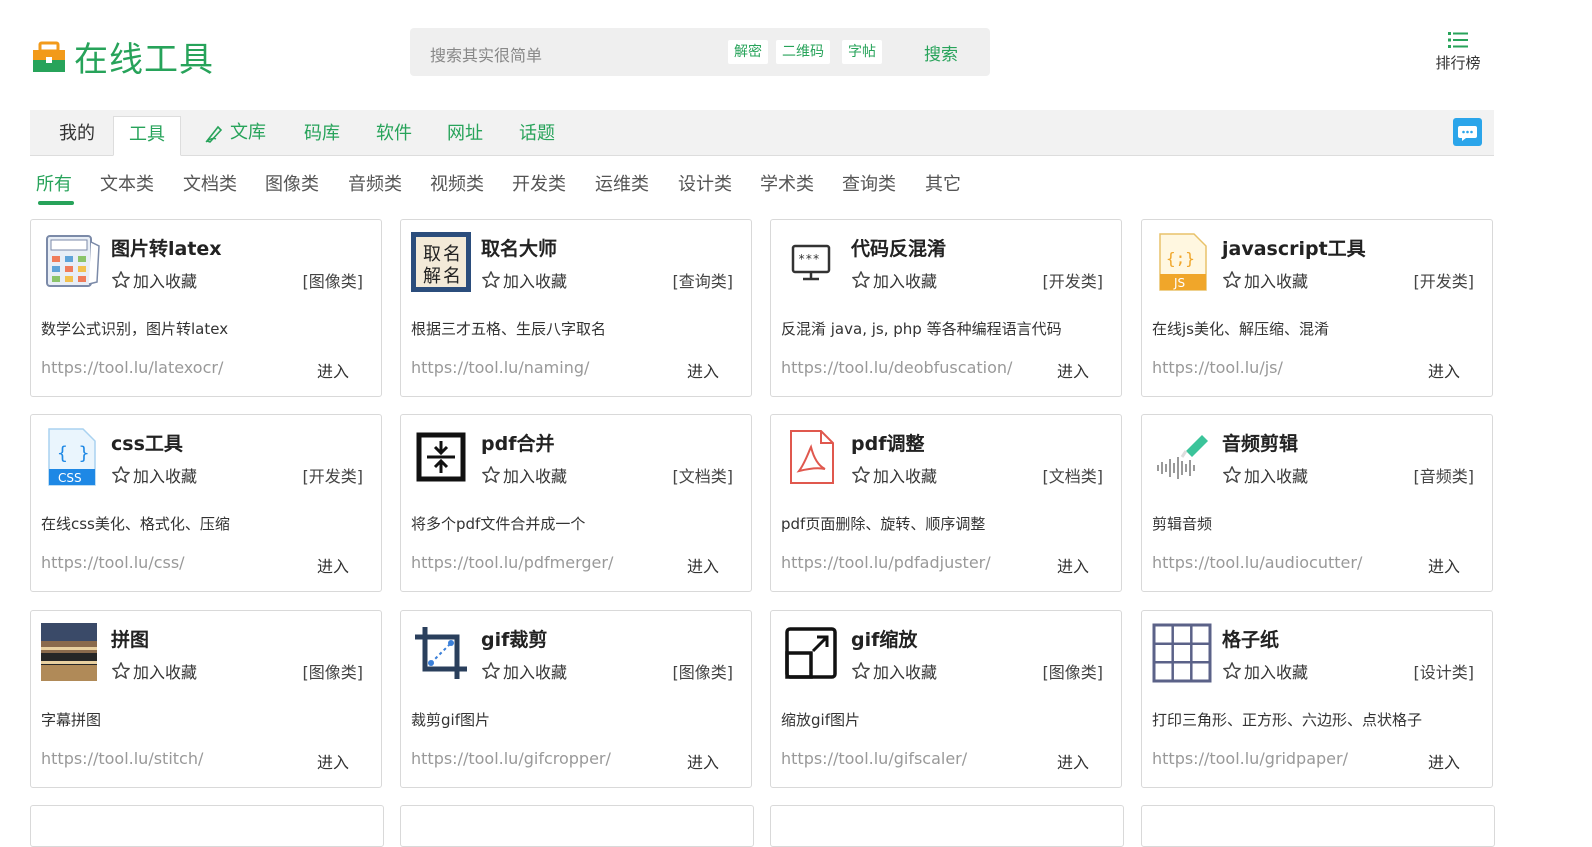  I want to click on category-audio: 音频类, so click(375, 183).